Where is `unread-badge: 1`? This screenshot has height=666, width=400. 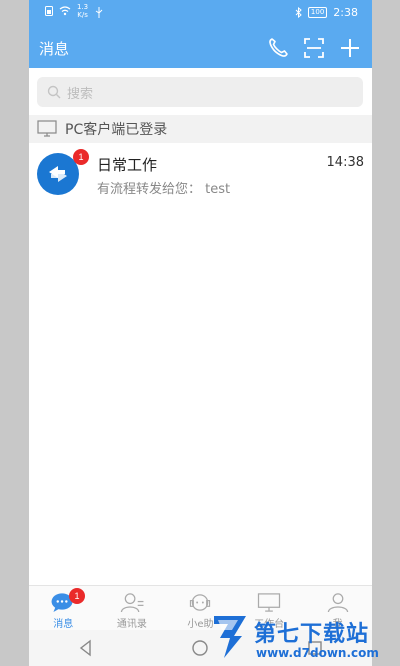 unread-badge: 1 is located at coordinates (81, 157).